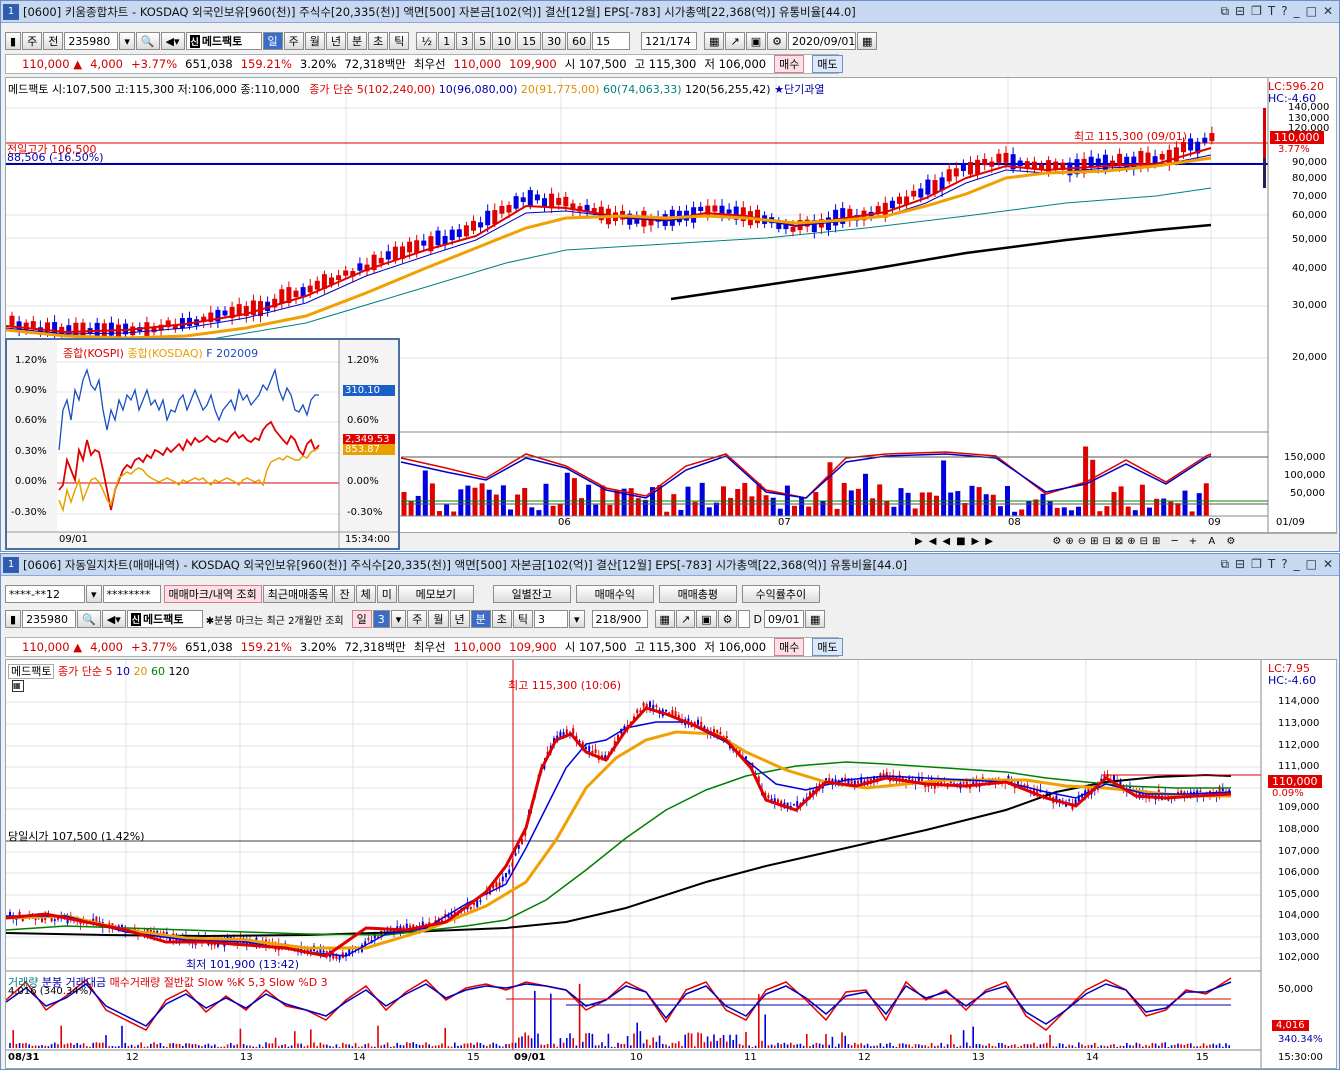  What do you see at coordinates (821, 41) in the screenshot?
I see `date-field: 2020/09/01` at bounding box center [821, 41].